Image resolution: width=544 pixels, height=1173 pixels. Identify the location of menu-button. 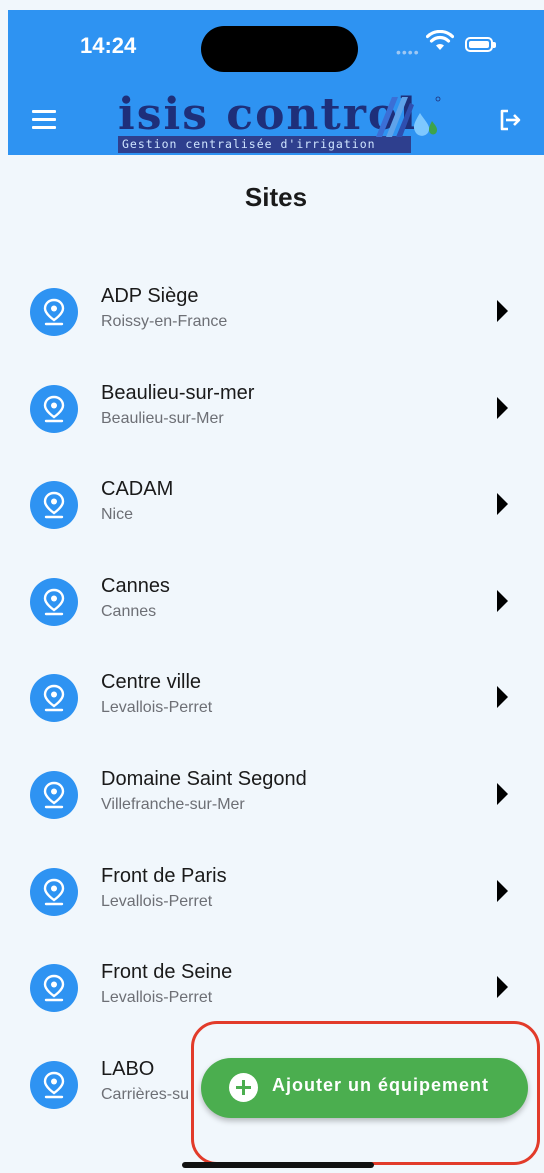
(44, 120).